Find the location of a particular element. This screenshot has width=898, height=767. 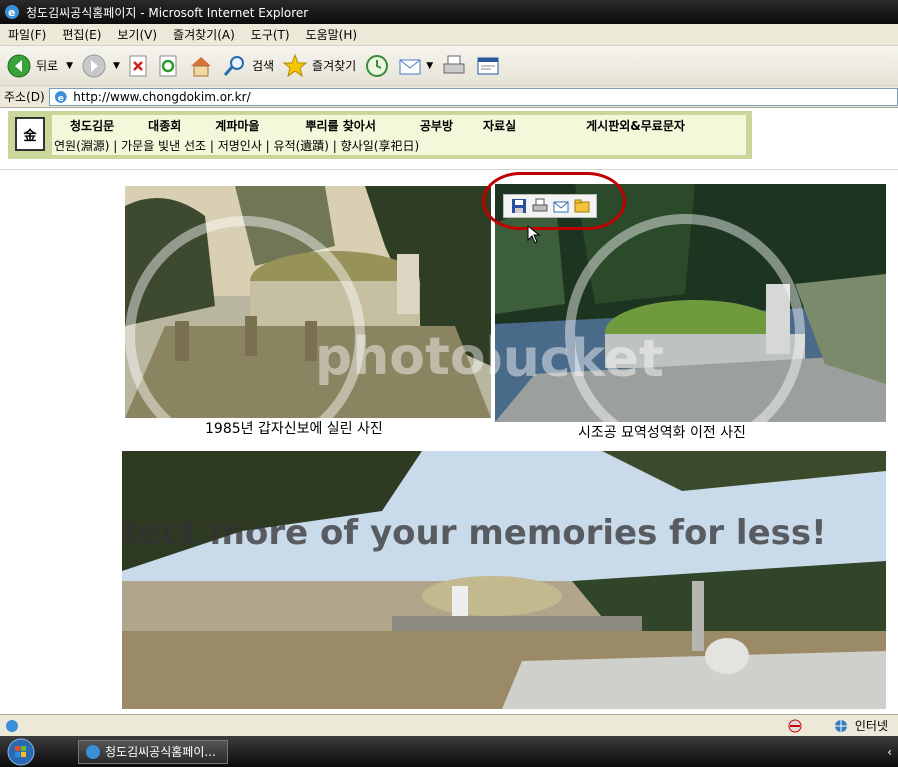

forward-dropdown-icon: ▼ is located at coordinates (116, 66).